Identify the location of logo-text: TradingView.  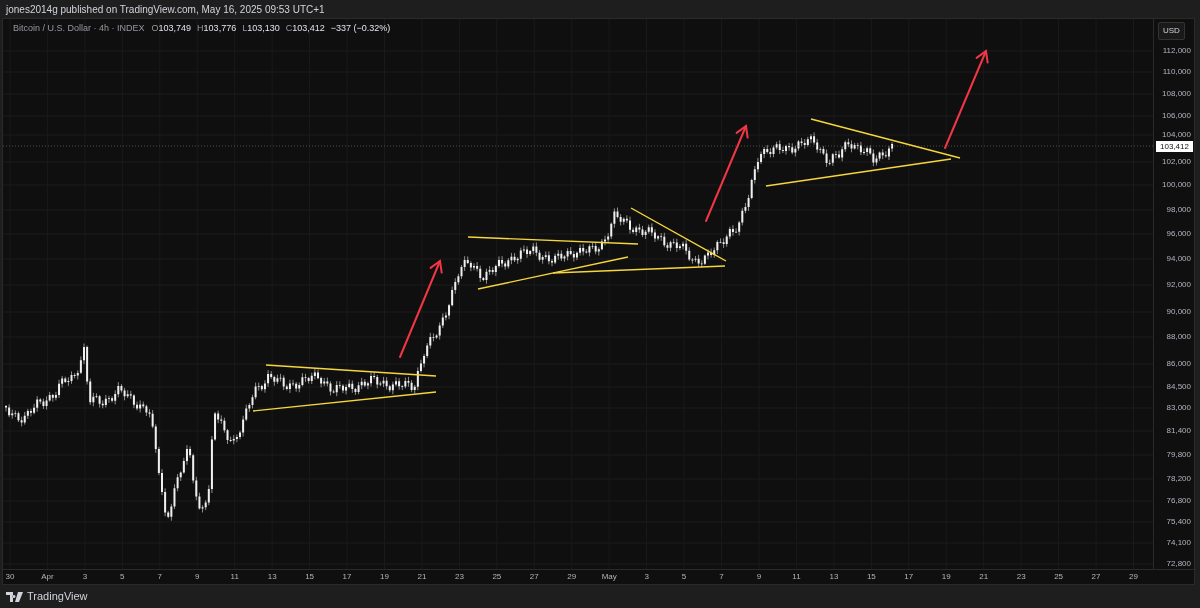
(57, 597).